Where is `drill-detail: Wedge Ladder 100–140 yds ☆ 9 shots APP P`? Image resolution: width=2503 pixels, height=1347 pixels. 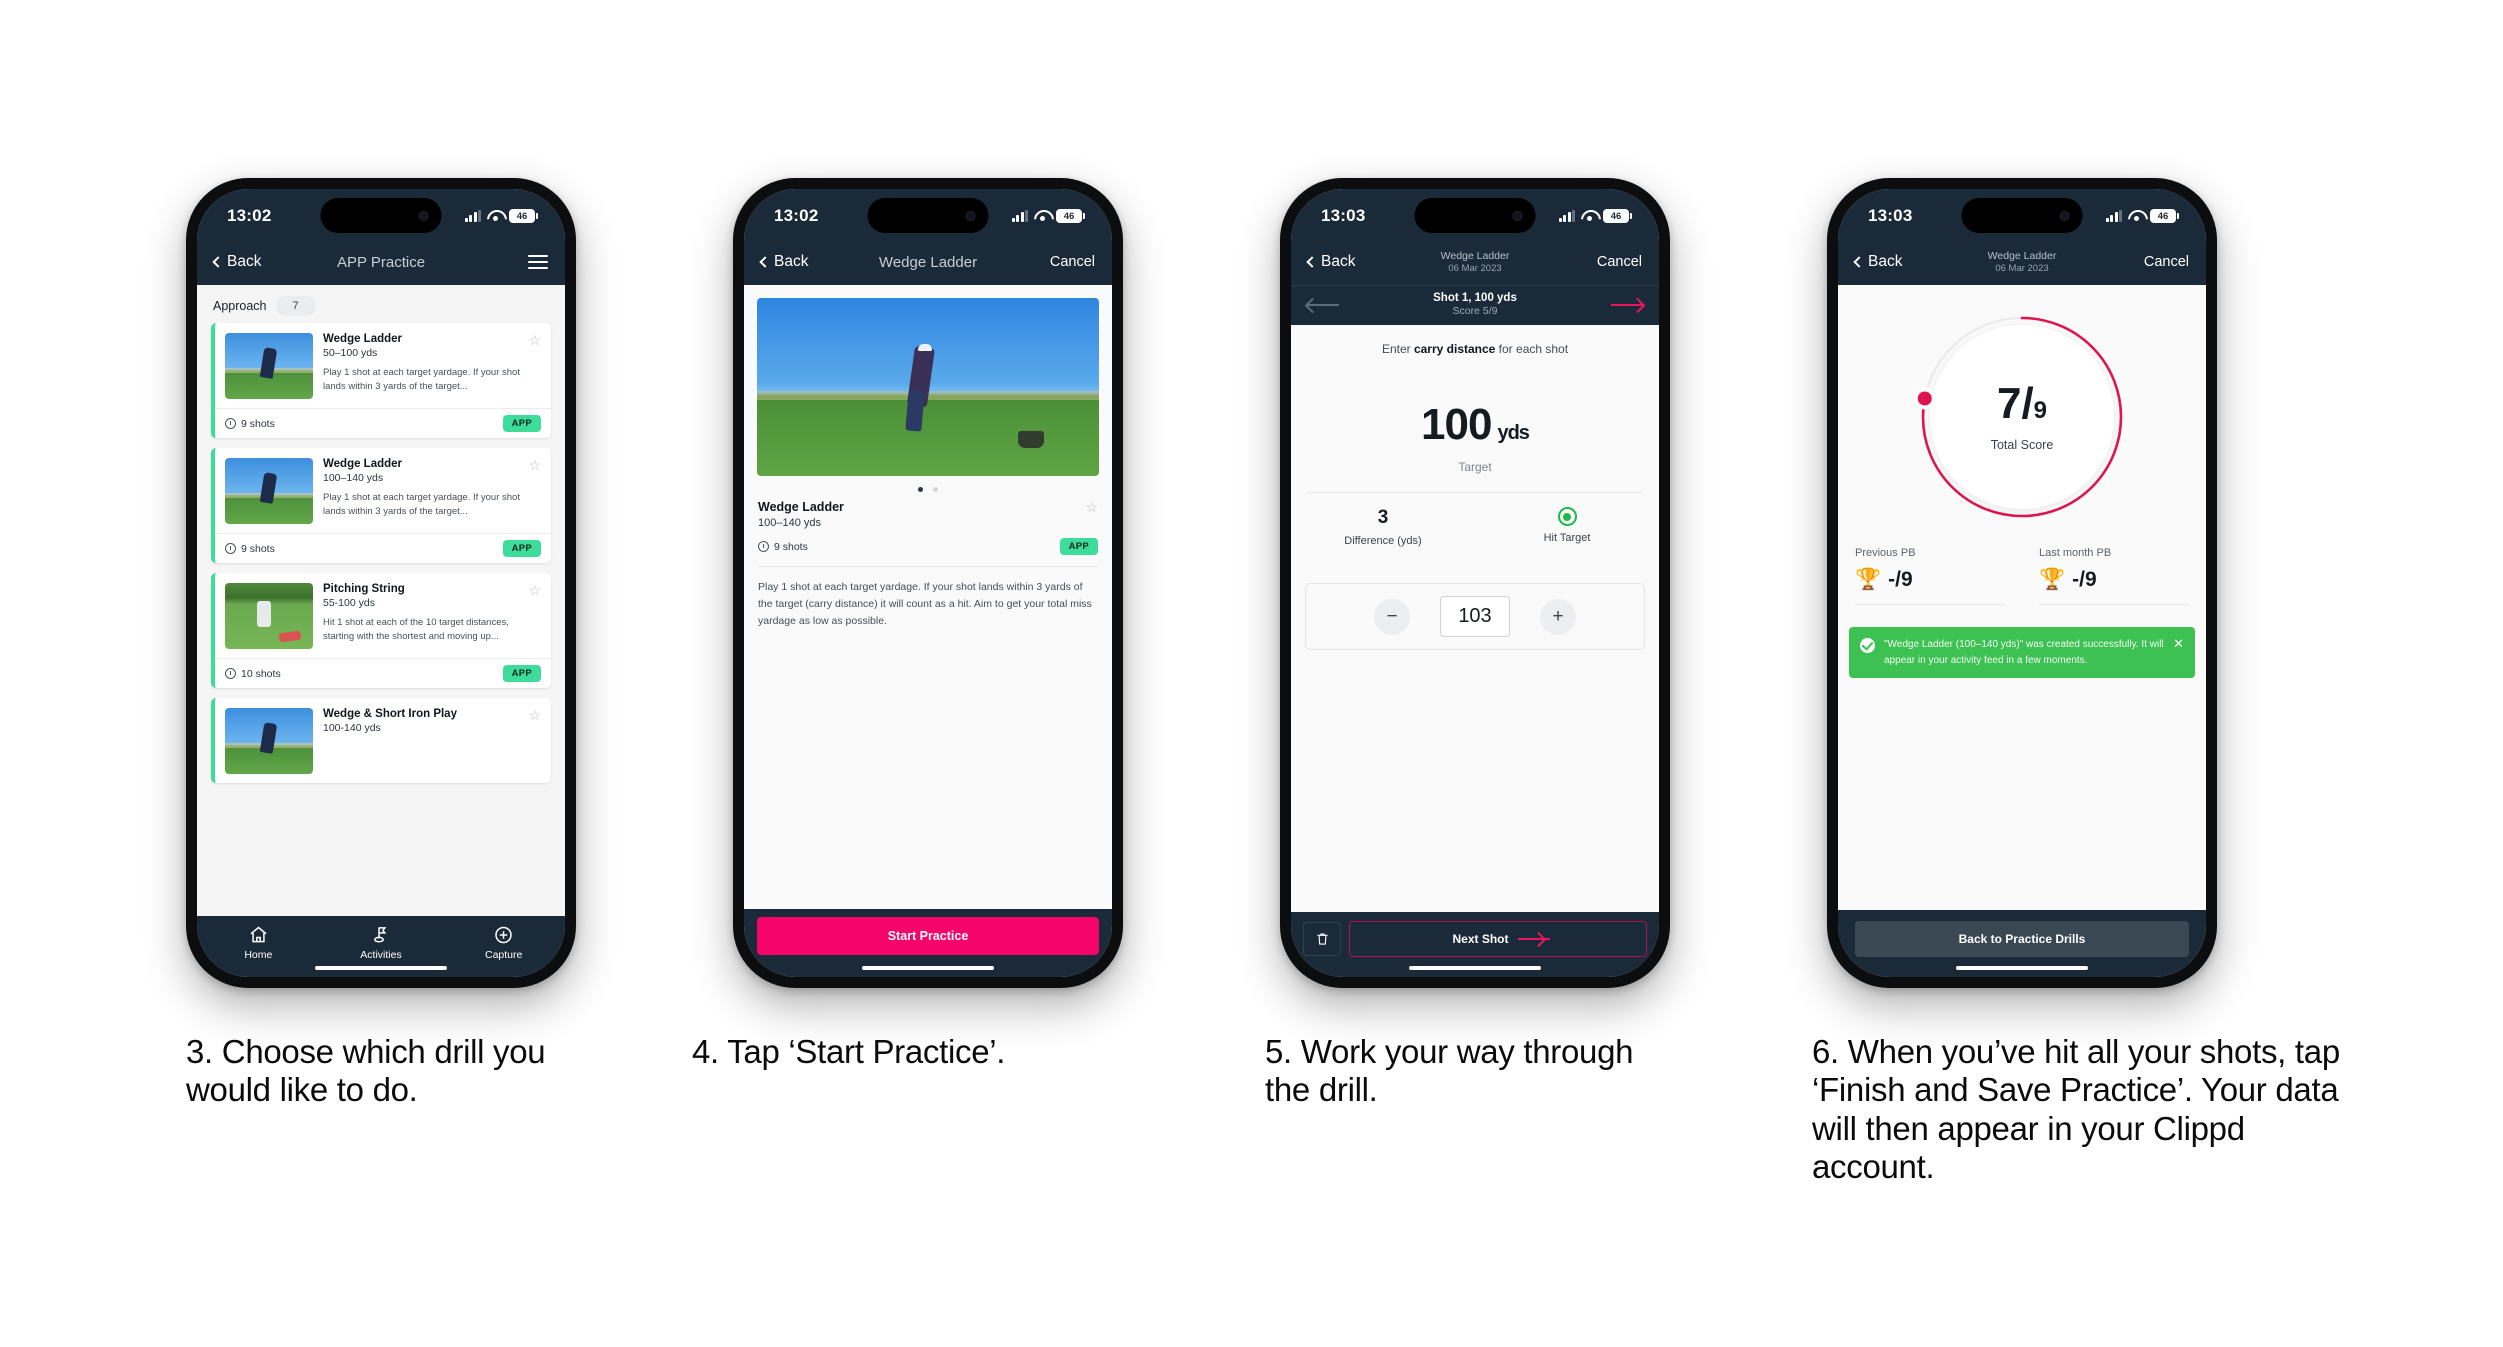 drill-detail: Wedge Ladder 100–140 yds ☆ 9 shots APP P is located at coordinates (928, 563).